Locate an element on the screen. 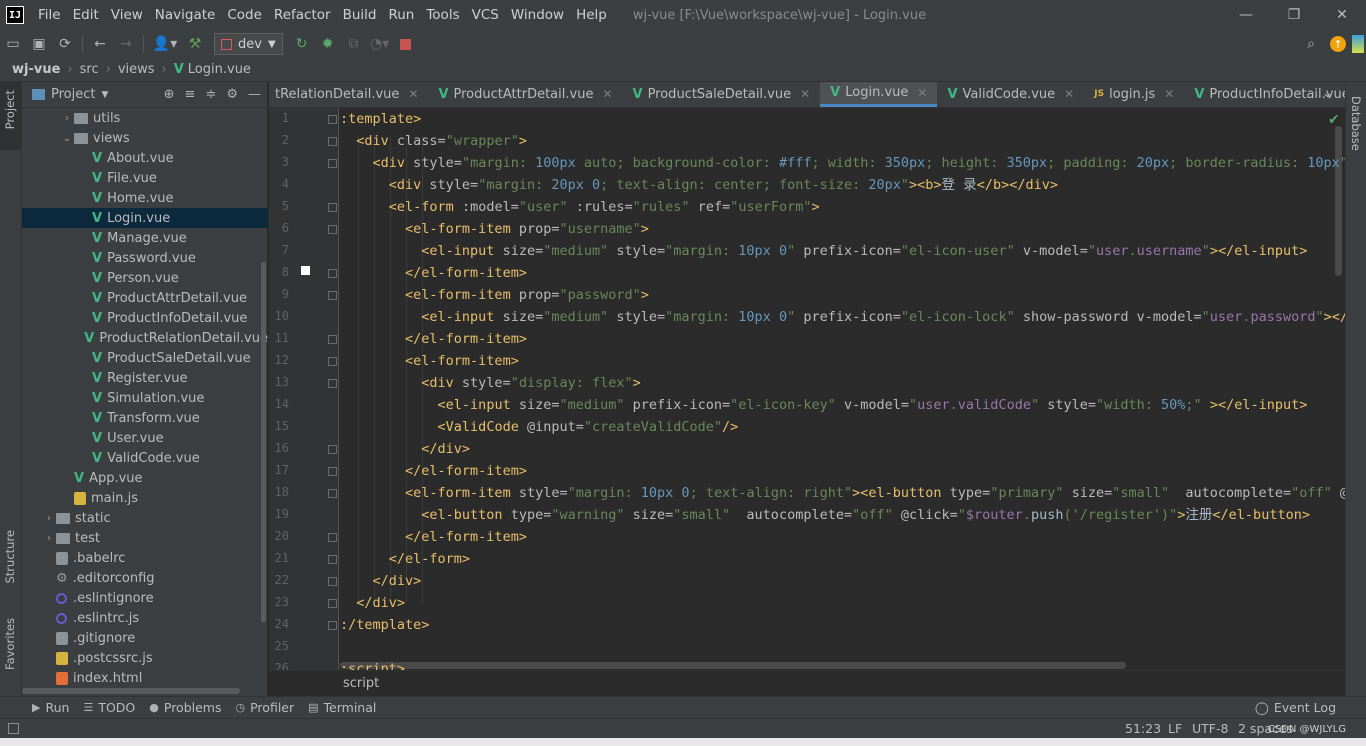 This screenshot has width=1366, height=746. project-tool-button: Project is located at coordinates (10, 109).